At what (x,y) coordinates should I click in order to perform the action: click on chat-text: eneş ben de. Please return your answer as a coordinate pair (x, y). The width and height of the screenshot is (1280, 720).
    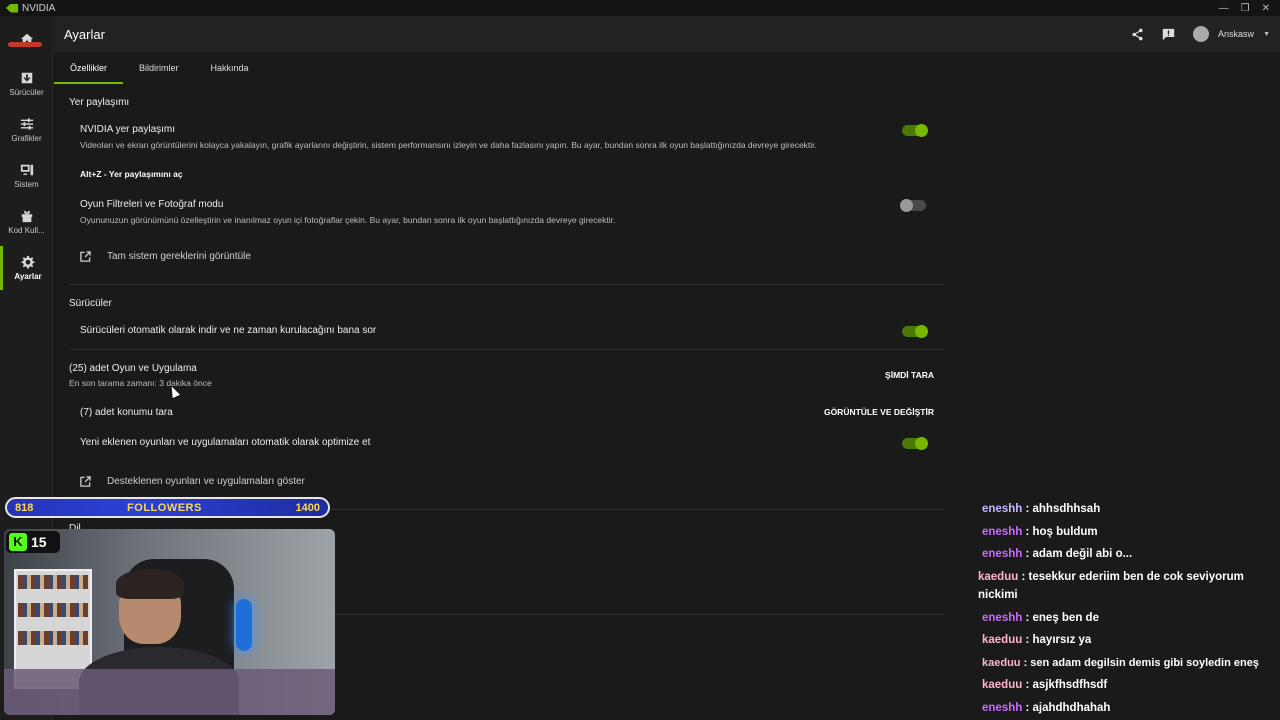
    Looking at the image, I should click on (1065, 618).